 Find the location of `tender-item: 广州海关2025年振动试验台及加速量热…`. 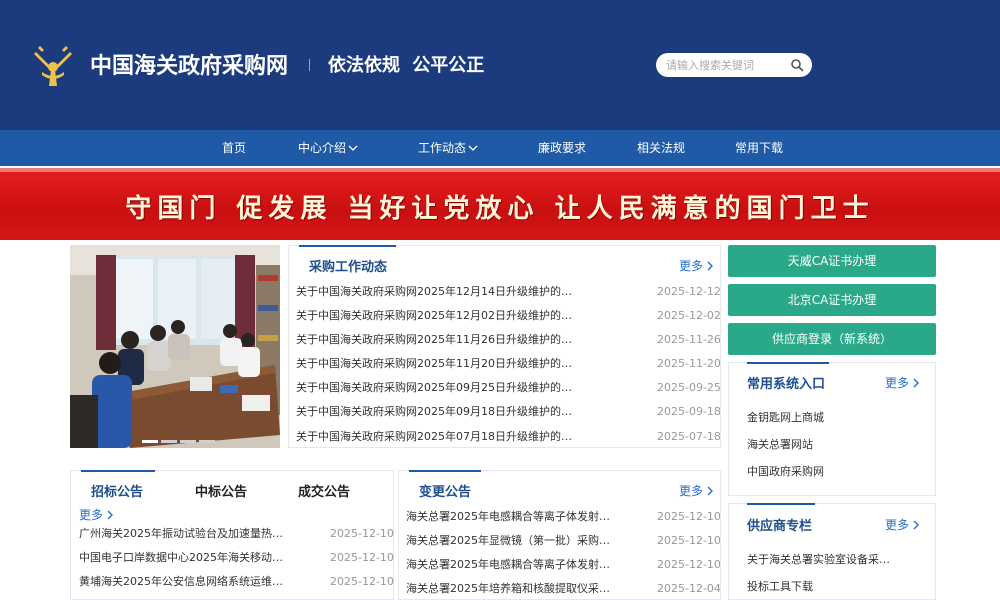

tender-item: 广州海关2025年振动试验台及加速量热… is located at coordinates (181, 534).